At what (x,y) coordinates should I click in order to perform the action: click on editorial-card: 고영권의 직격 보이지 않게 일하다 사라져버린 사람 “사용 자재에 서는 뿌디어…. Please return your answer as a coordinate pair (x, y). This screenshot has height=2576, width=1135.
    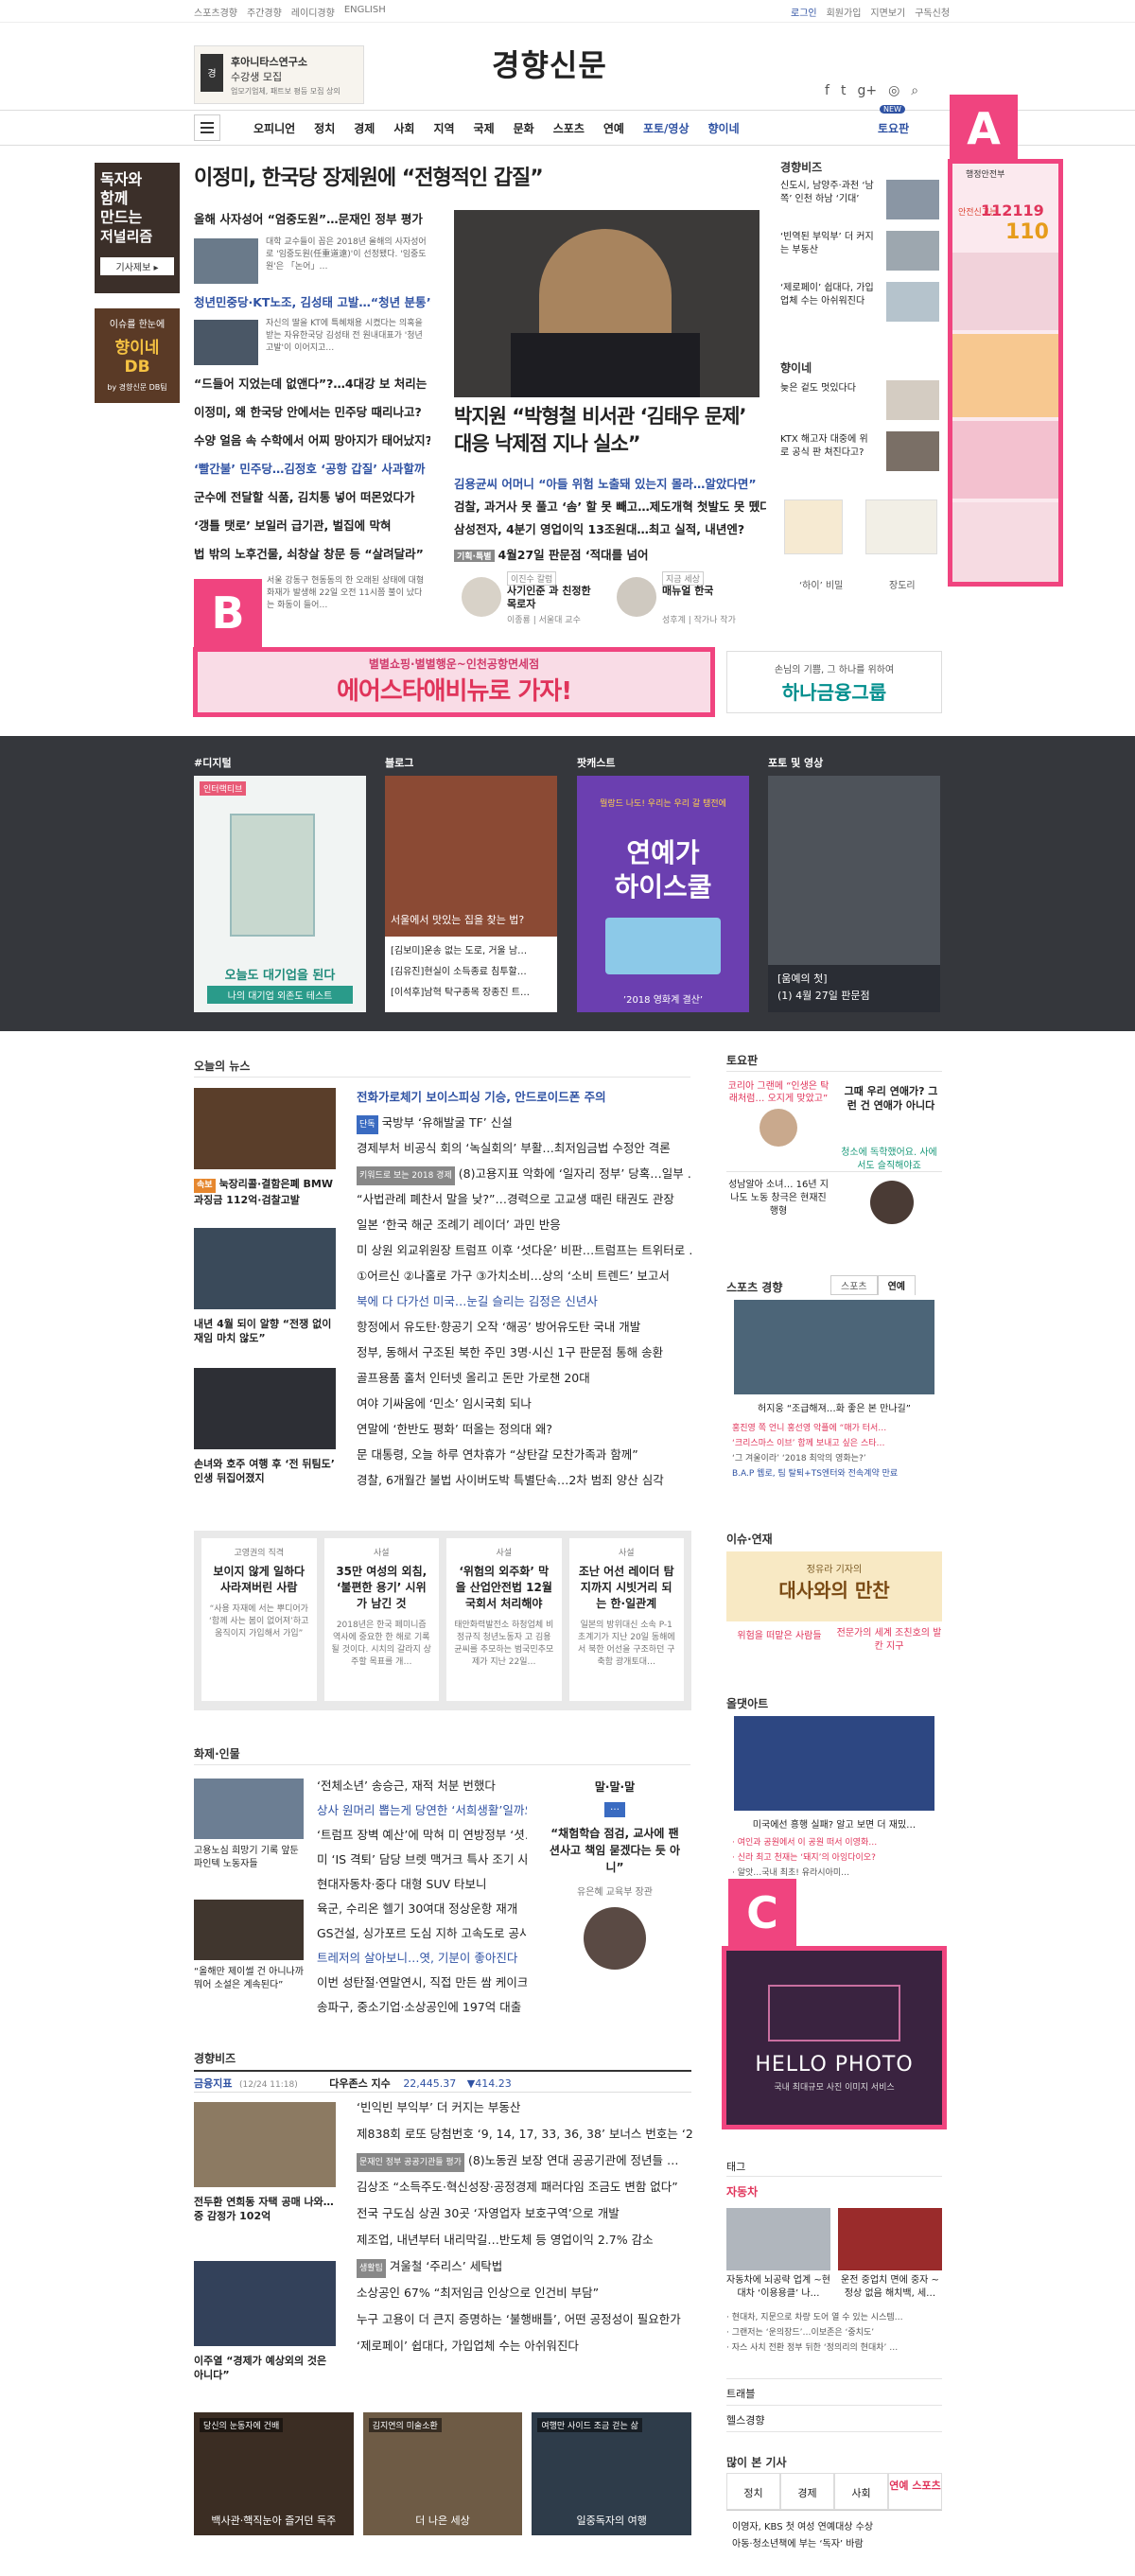
    Looking at the image, I should click on (259, 1620).